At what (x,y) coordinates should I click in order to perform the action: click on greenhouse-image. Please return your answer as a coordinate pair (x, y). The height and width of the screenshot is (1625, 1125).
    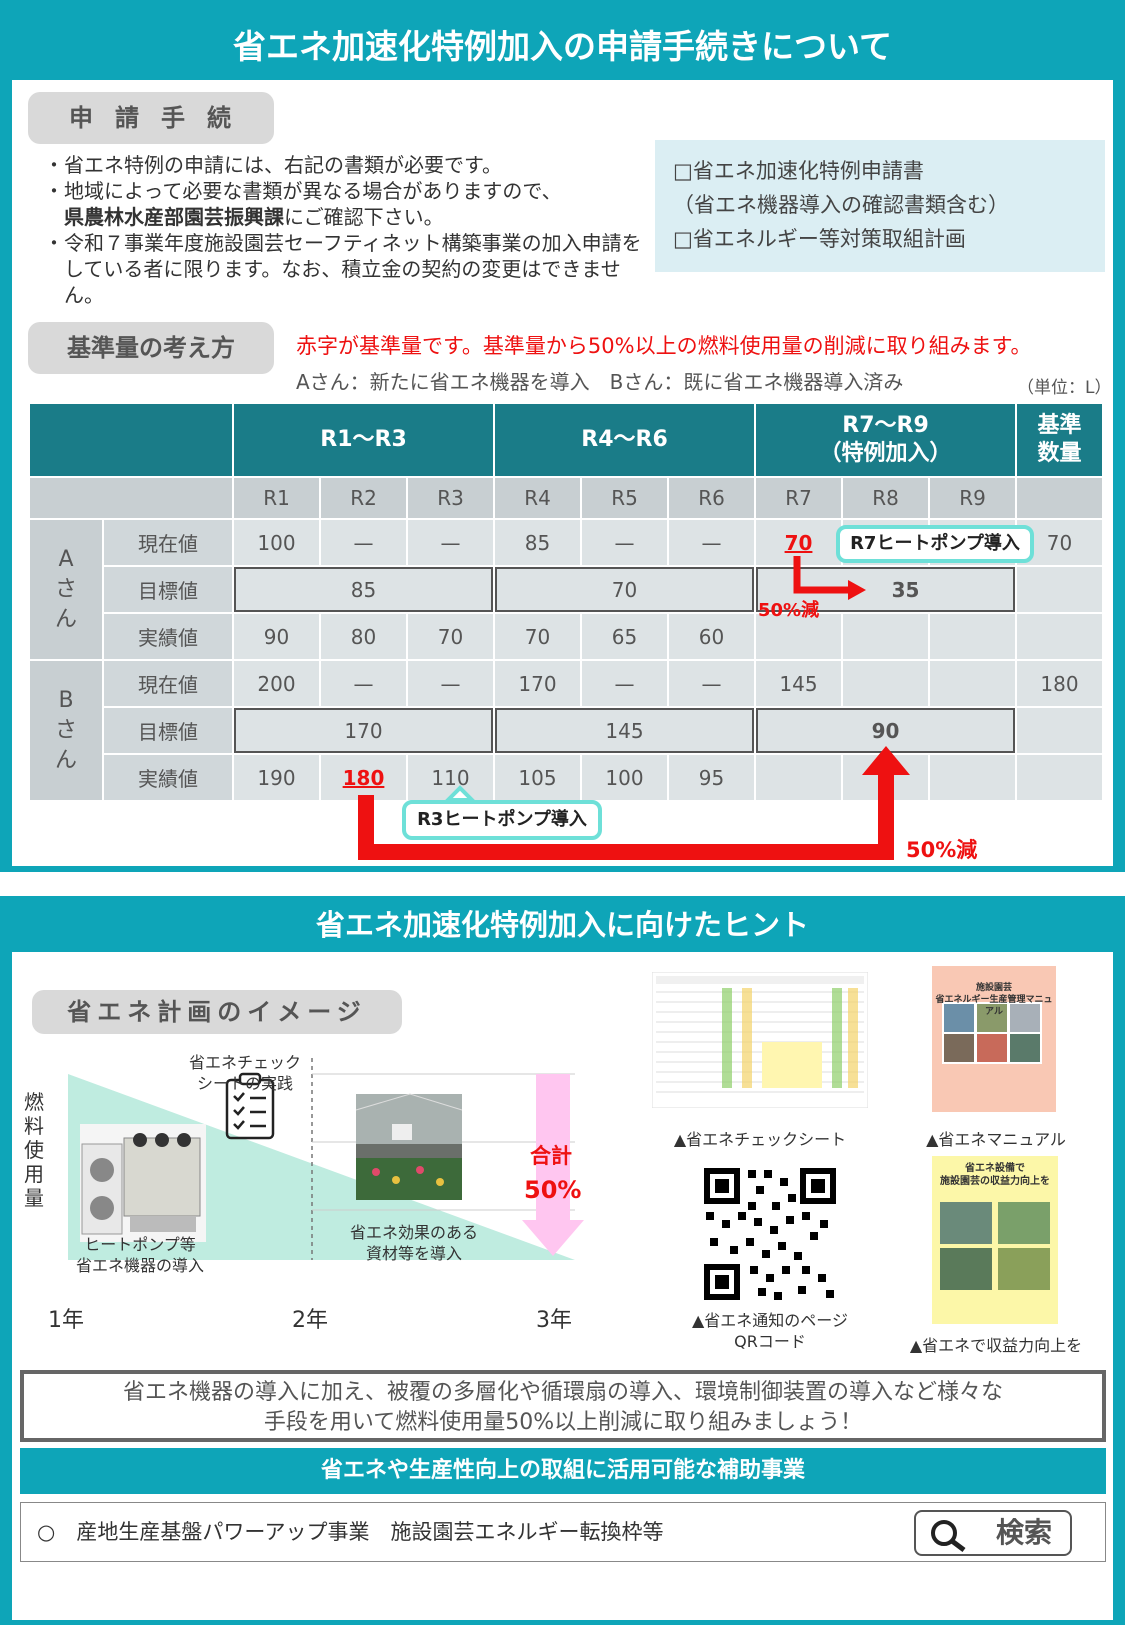
    Looking at the image, I should click on (409, 1146).